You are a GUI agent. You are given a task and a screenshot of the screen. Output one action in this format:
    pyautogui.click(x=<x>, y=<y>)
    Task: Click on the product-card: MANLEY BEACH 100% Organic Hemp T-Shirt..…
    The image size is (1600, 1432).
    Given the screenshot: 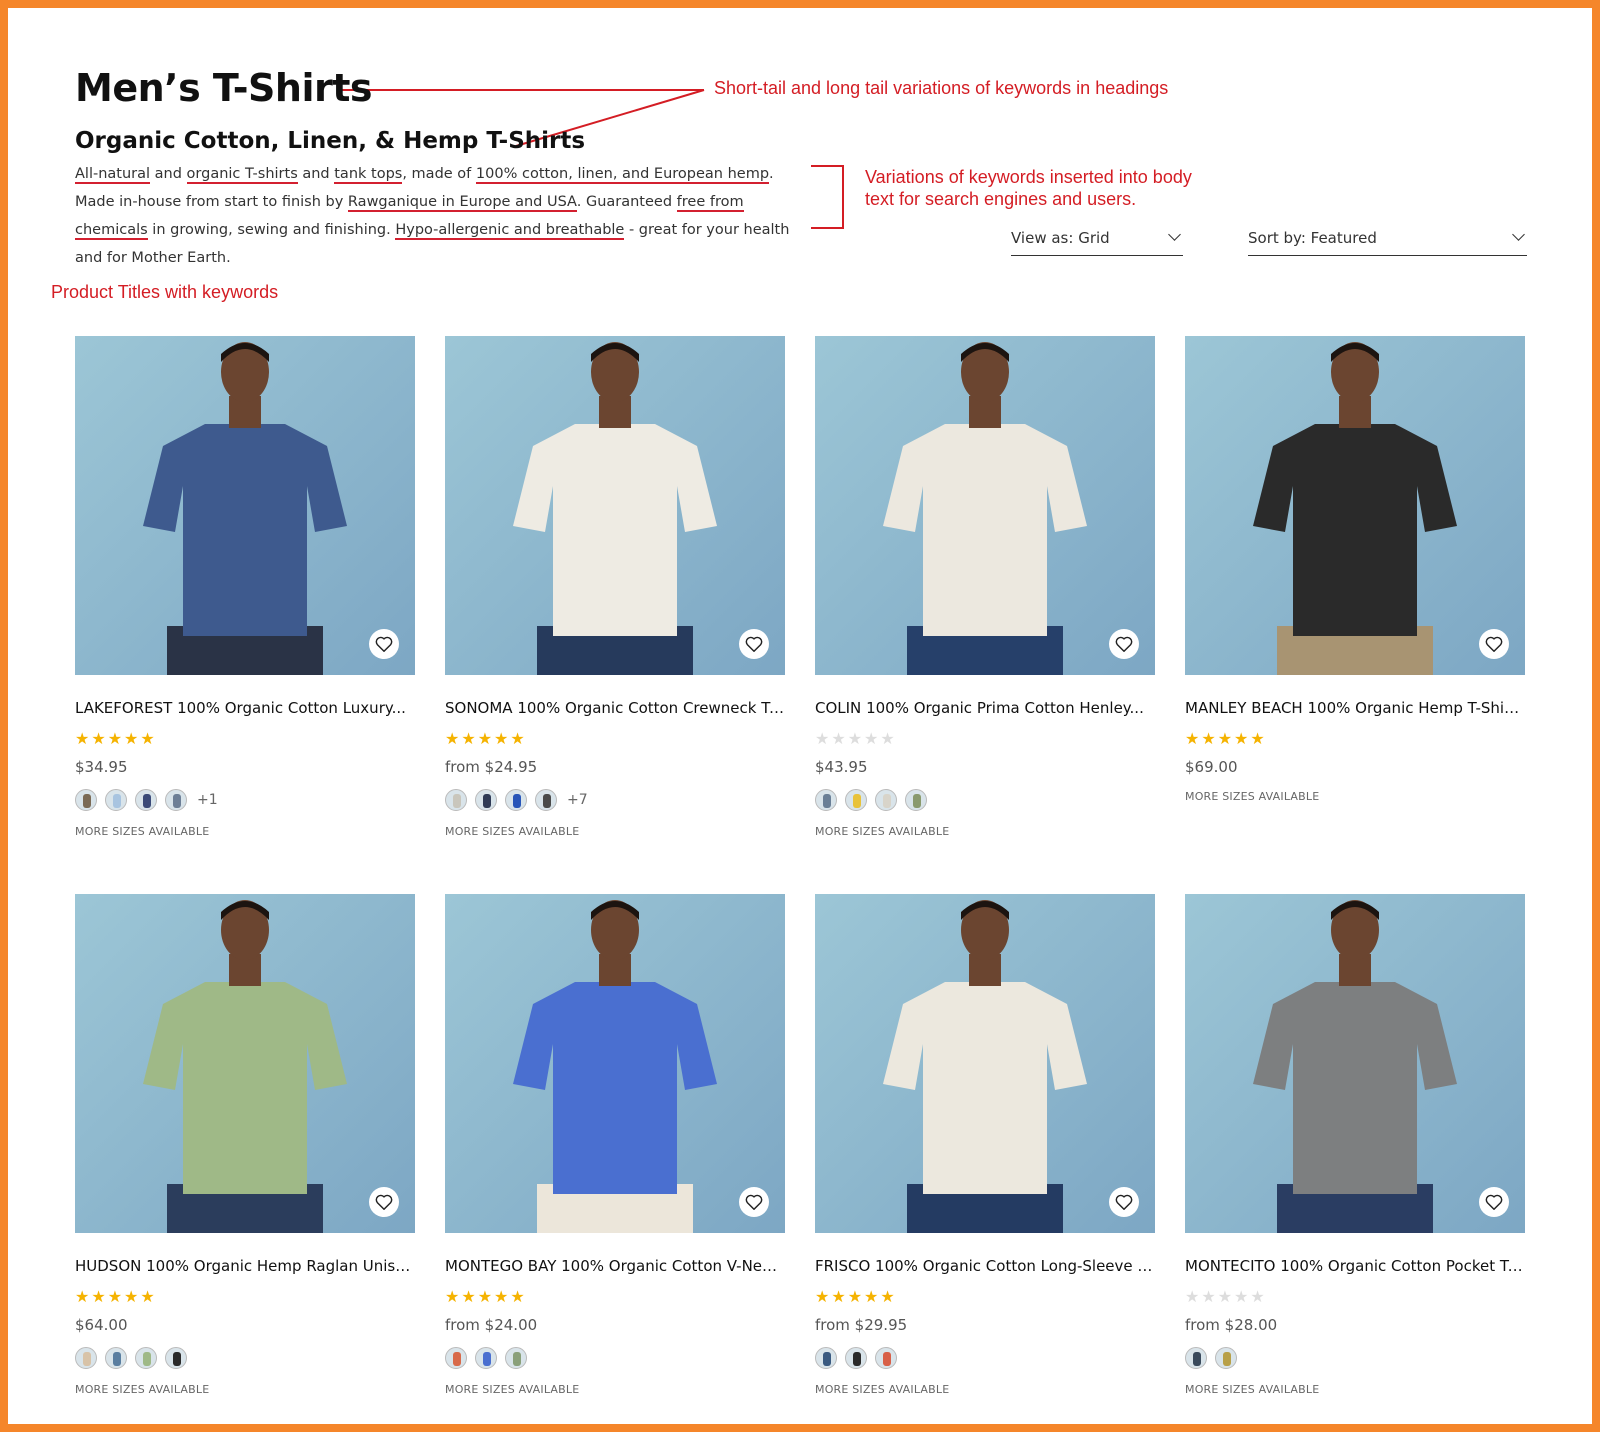 What is the action you would take?
    pyautogui.click(x=1355, y=615)
    